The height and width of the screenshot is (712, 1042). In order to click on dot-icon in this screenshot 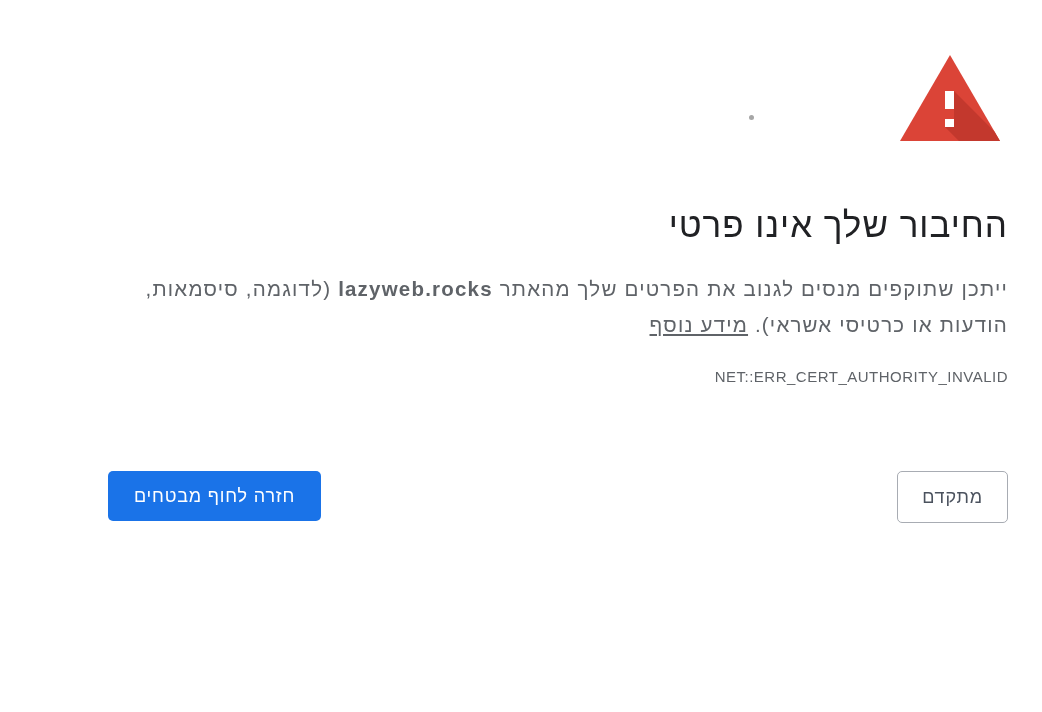, I will do `click(751, 117)`.